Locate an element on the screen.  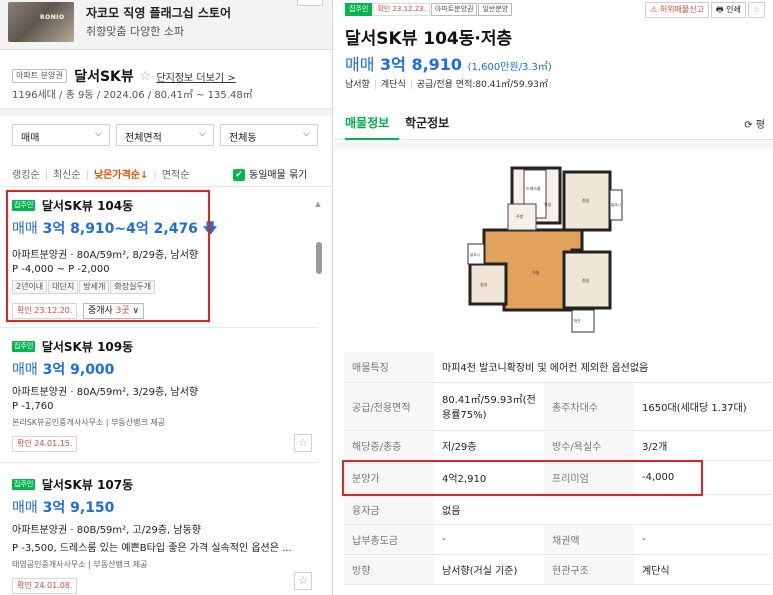
meta-direction: 남서향 is located at coordinates (357, 85).